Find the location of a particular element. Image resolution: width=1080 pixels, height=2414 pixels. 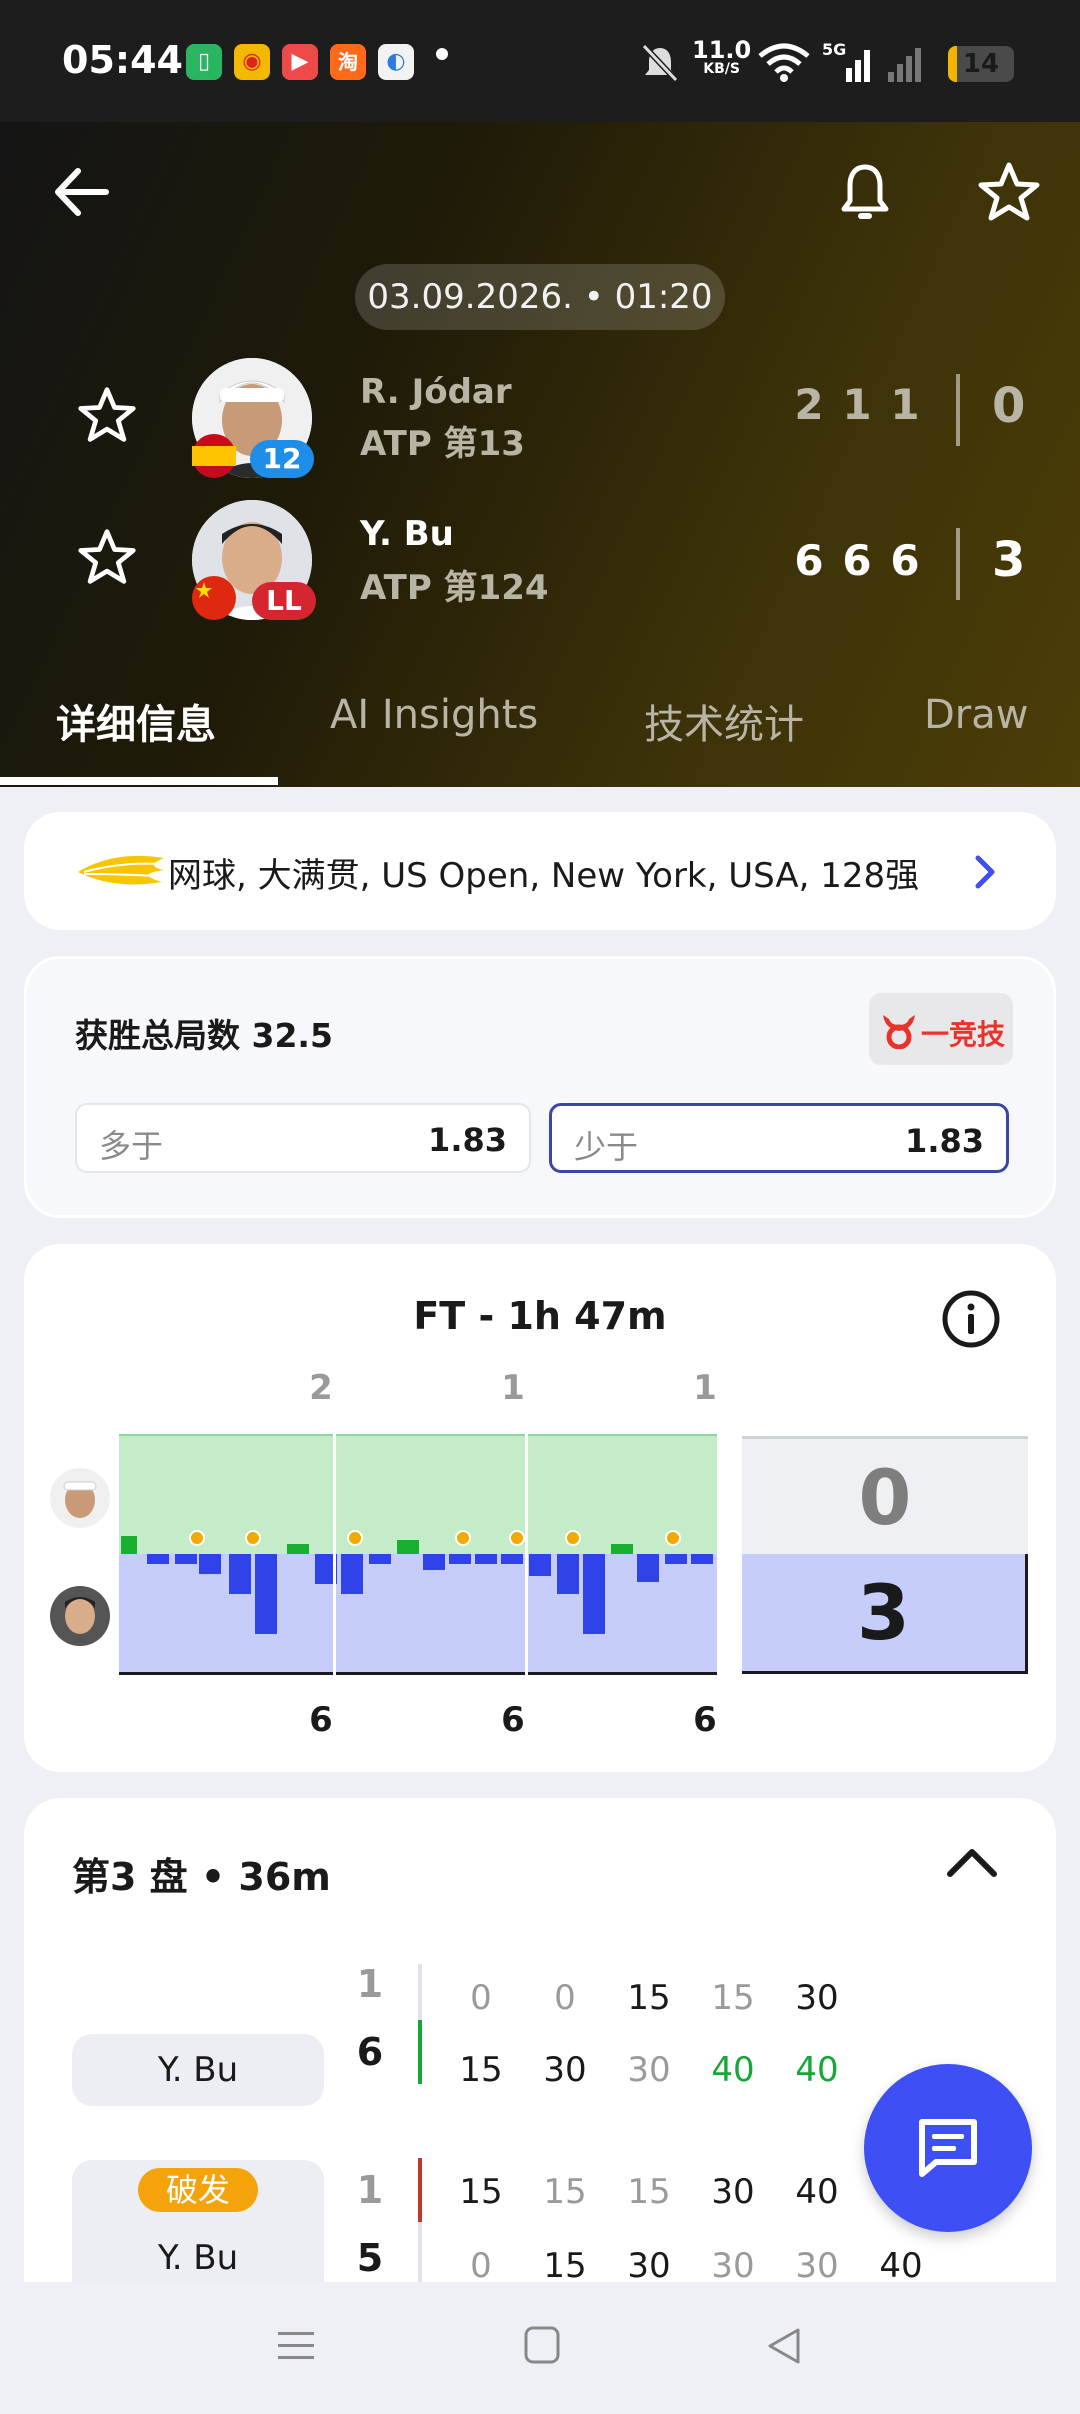

set2-bottom-total: 6 is located at coordinates (513, 1720).